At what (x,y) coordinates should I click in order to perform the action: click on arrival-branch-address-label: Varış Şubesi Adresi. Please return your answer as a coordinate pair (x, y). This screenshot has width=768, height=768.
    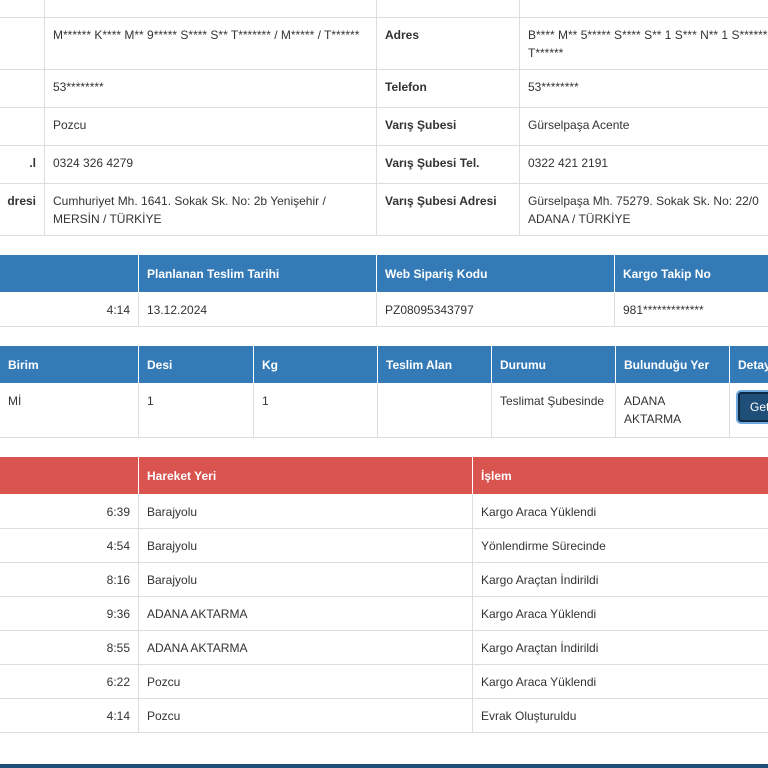
    Looking at the image, I should click on (448, 209).